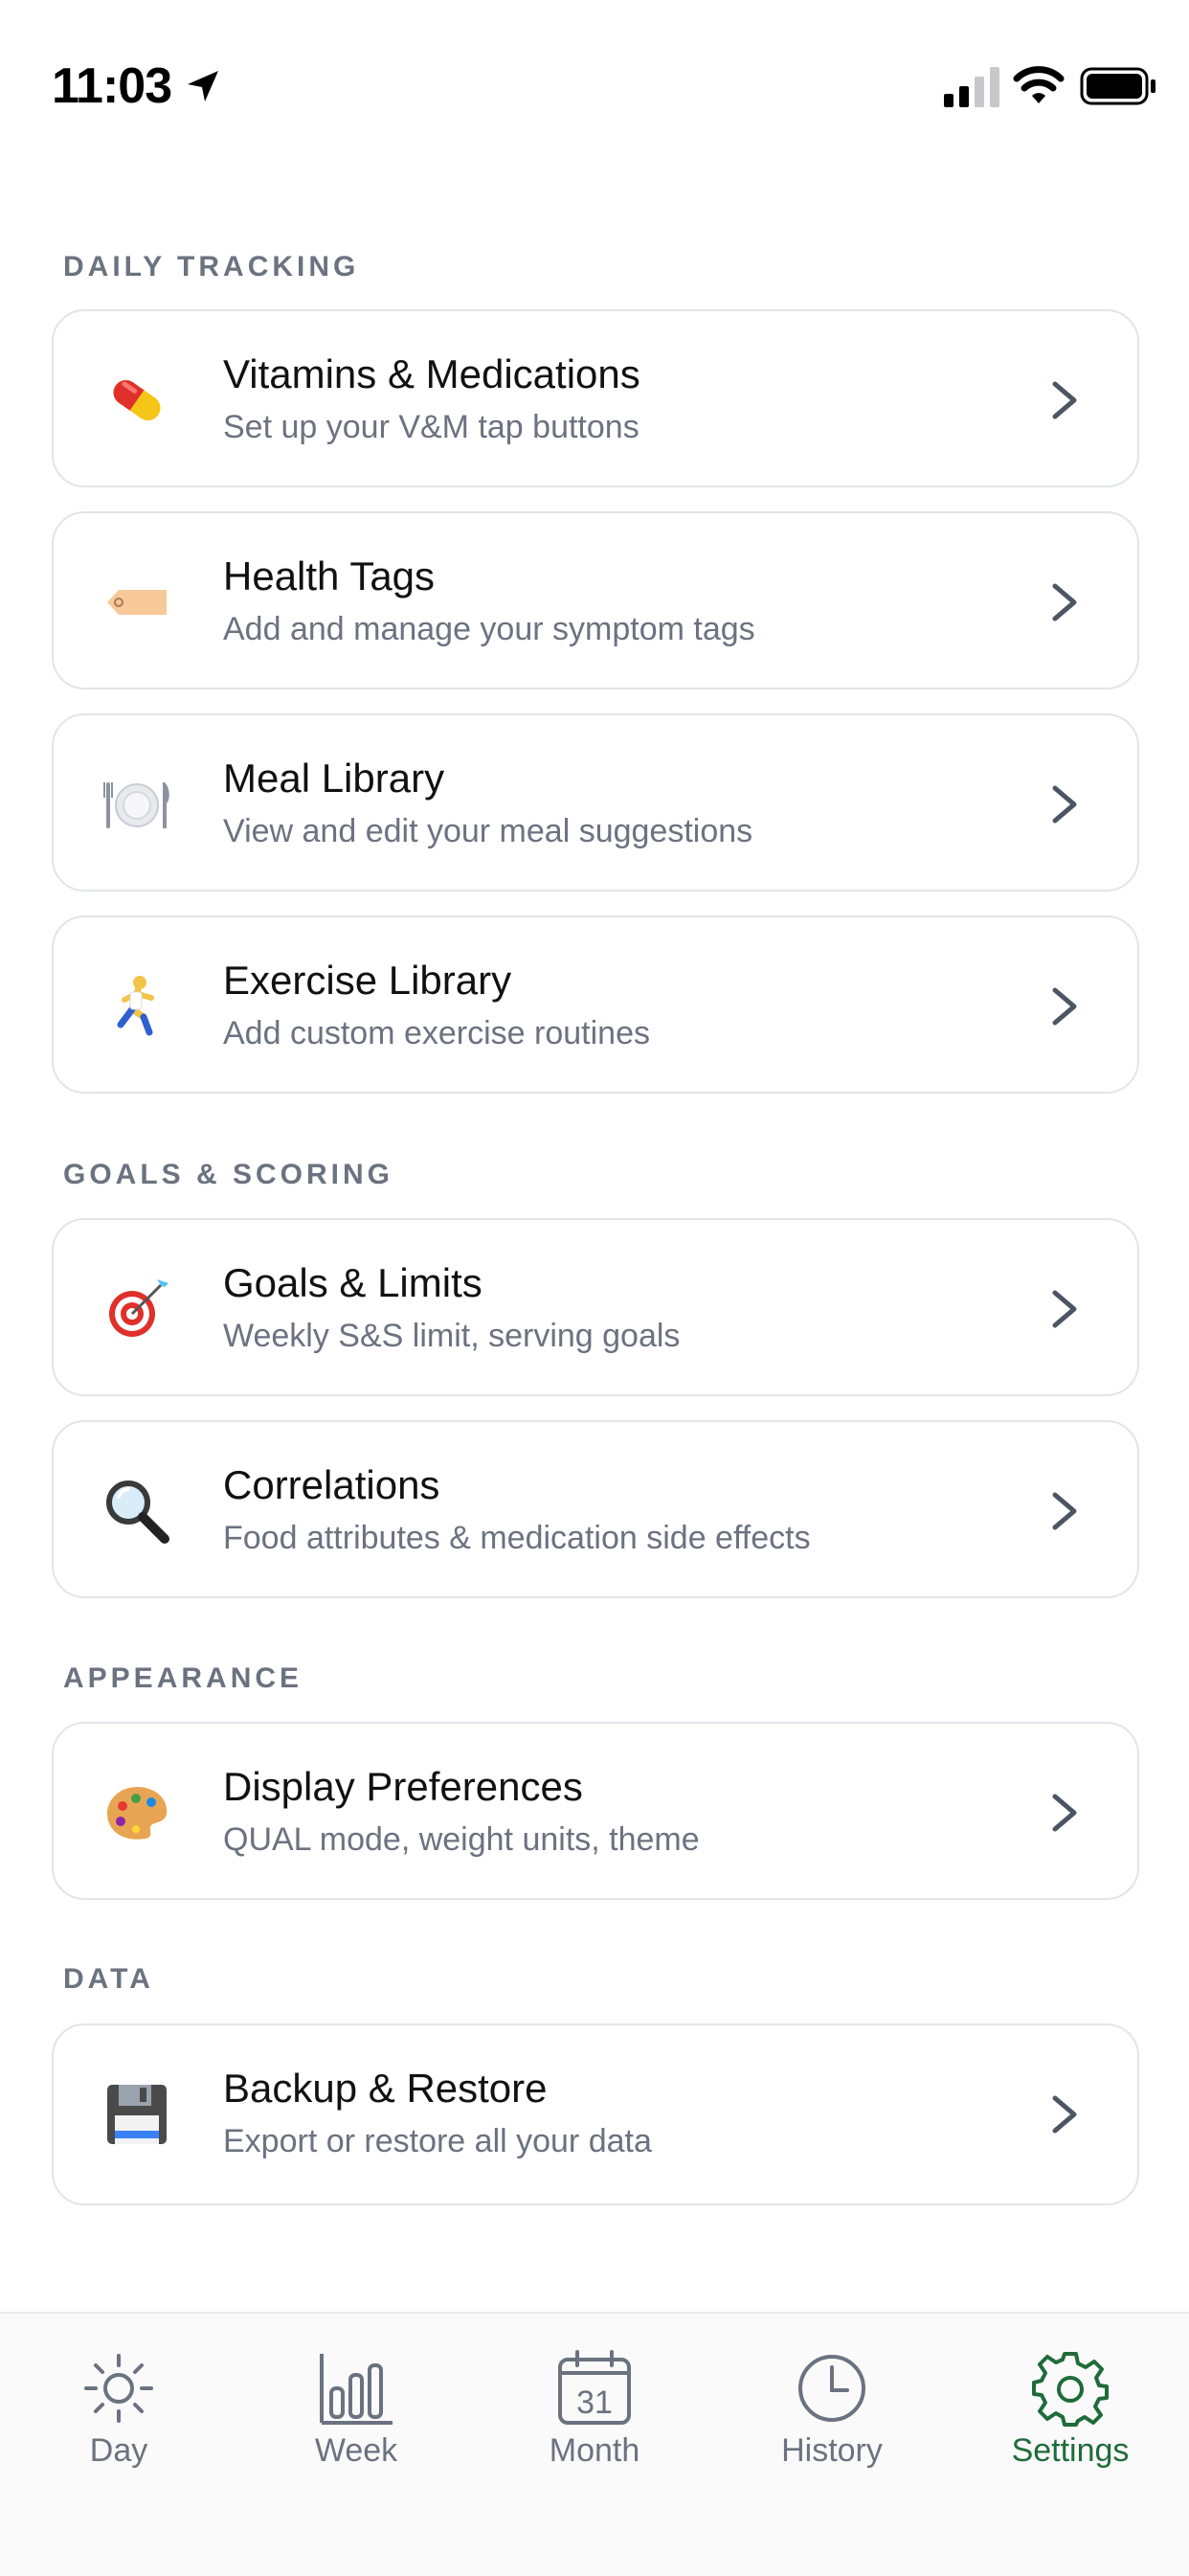 Image resolution: width=1189 pixels, height=2576 pixels. Describe the element at coordinates (489, 629) in the screenshot. I see `item-subtitle: Add and manage your symptom tags` at that location.